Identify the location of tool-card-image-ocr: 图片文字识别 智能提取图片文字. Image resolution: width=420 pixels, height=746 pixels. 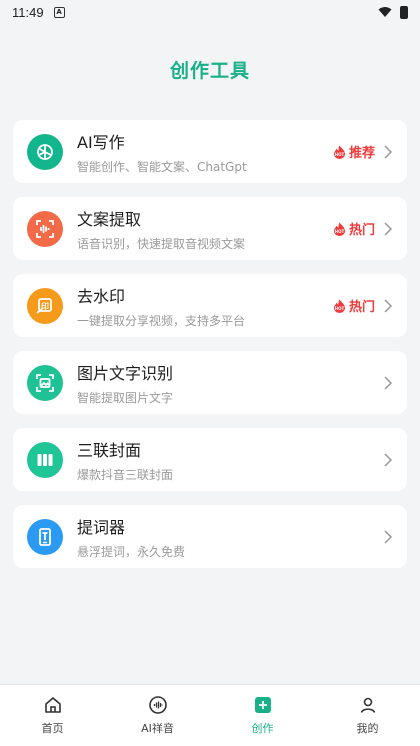
(210, 382).